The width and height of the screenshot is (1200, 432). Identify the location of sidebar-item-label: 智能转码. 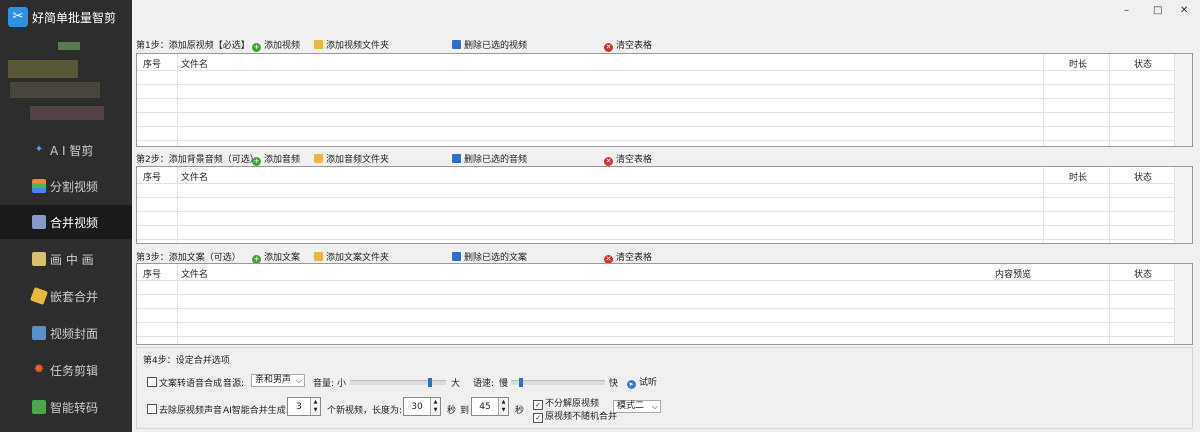
(74, 407).